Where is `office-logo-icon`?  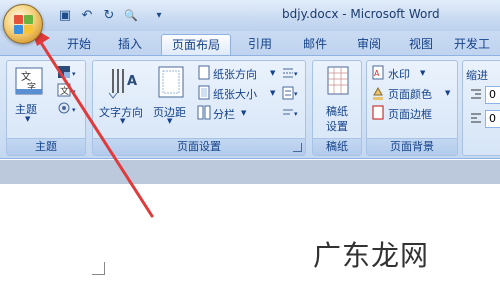
office-logo-icon is located at coordinates (18, 19).